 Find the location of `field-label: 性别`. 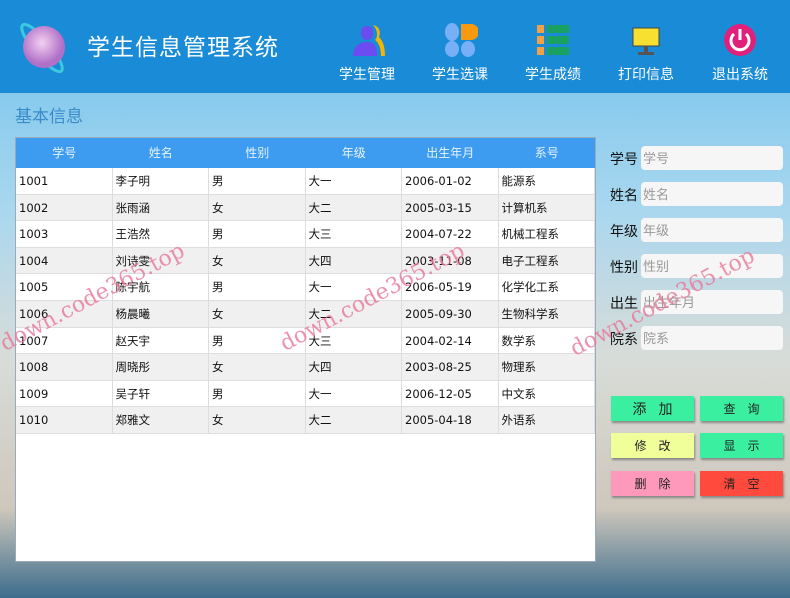

field-label: 性别 is located at coordinates (624, 268).